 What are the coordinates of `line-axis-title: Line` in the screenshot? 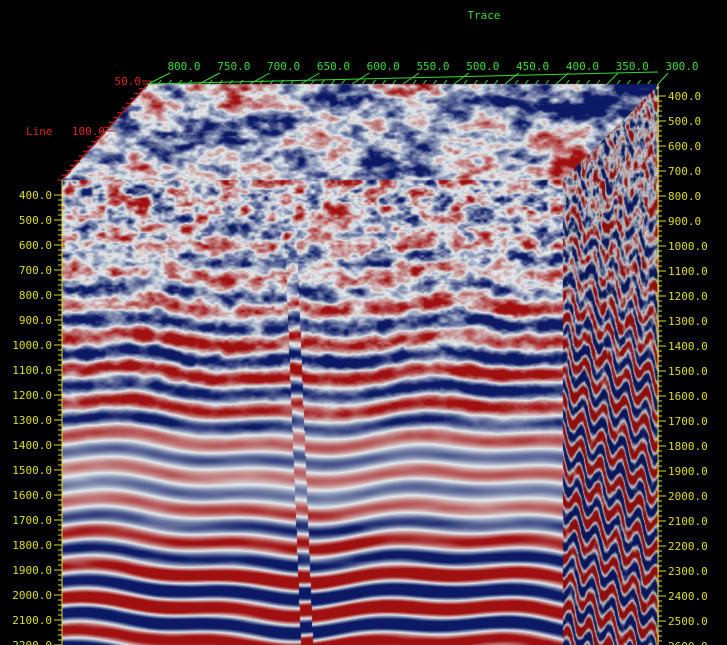 It's located at (39, 131).